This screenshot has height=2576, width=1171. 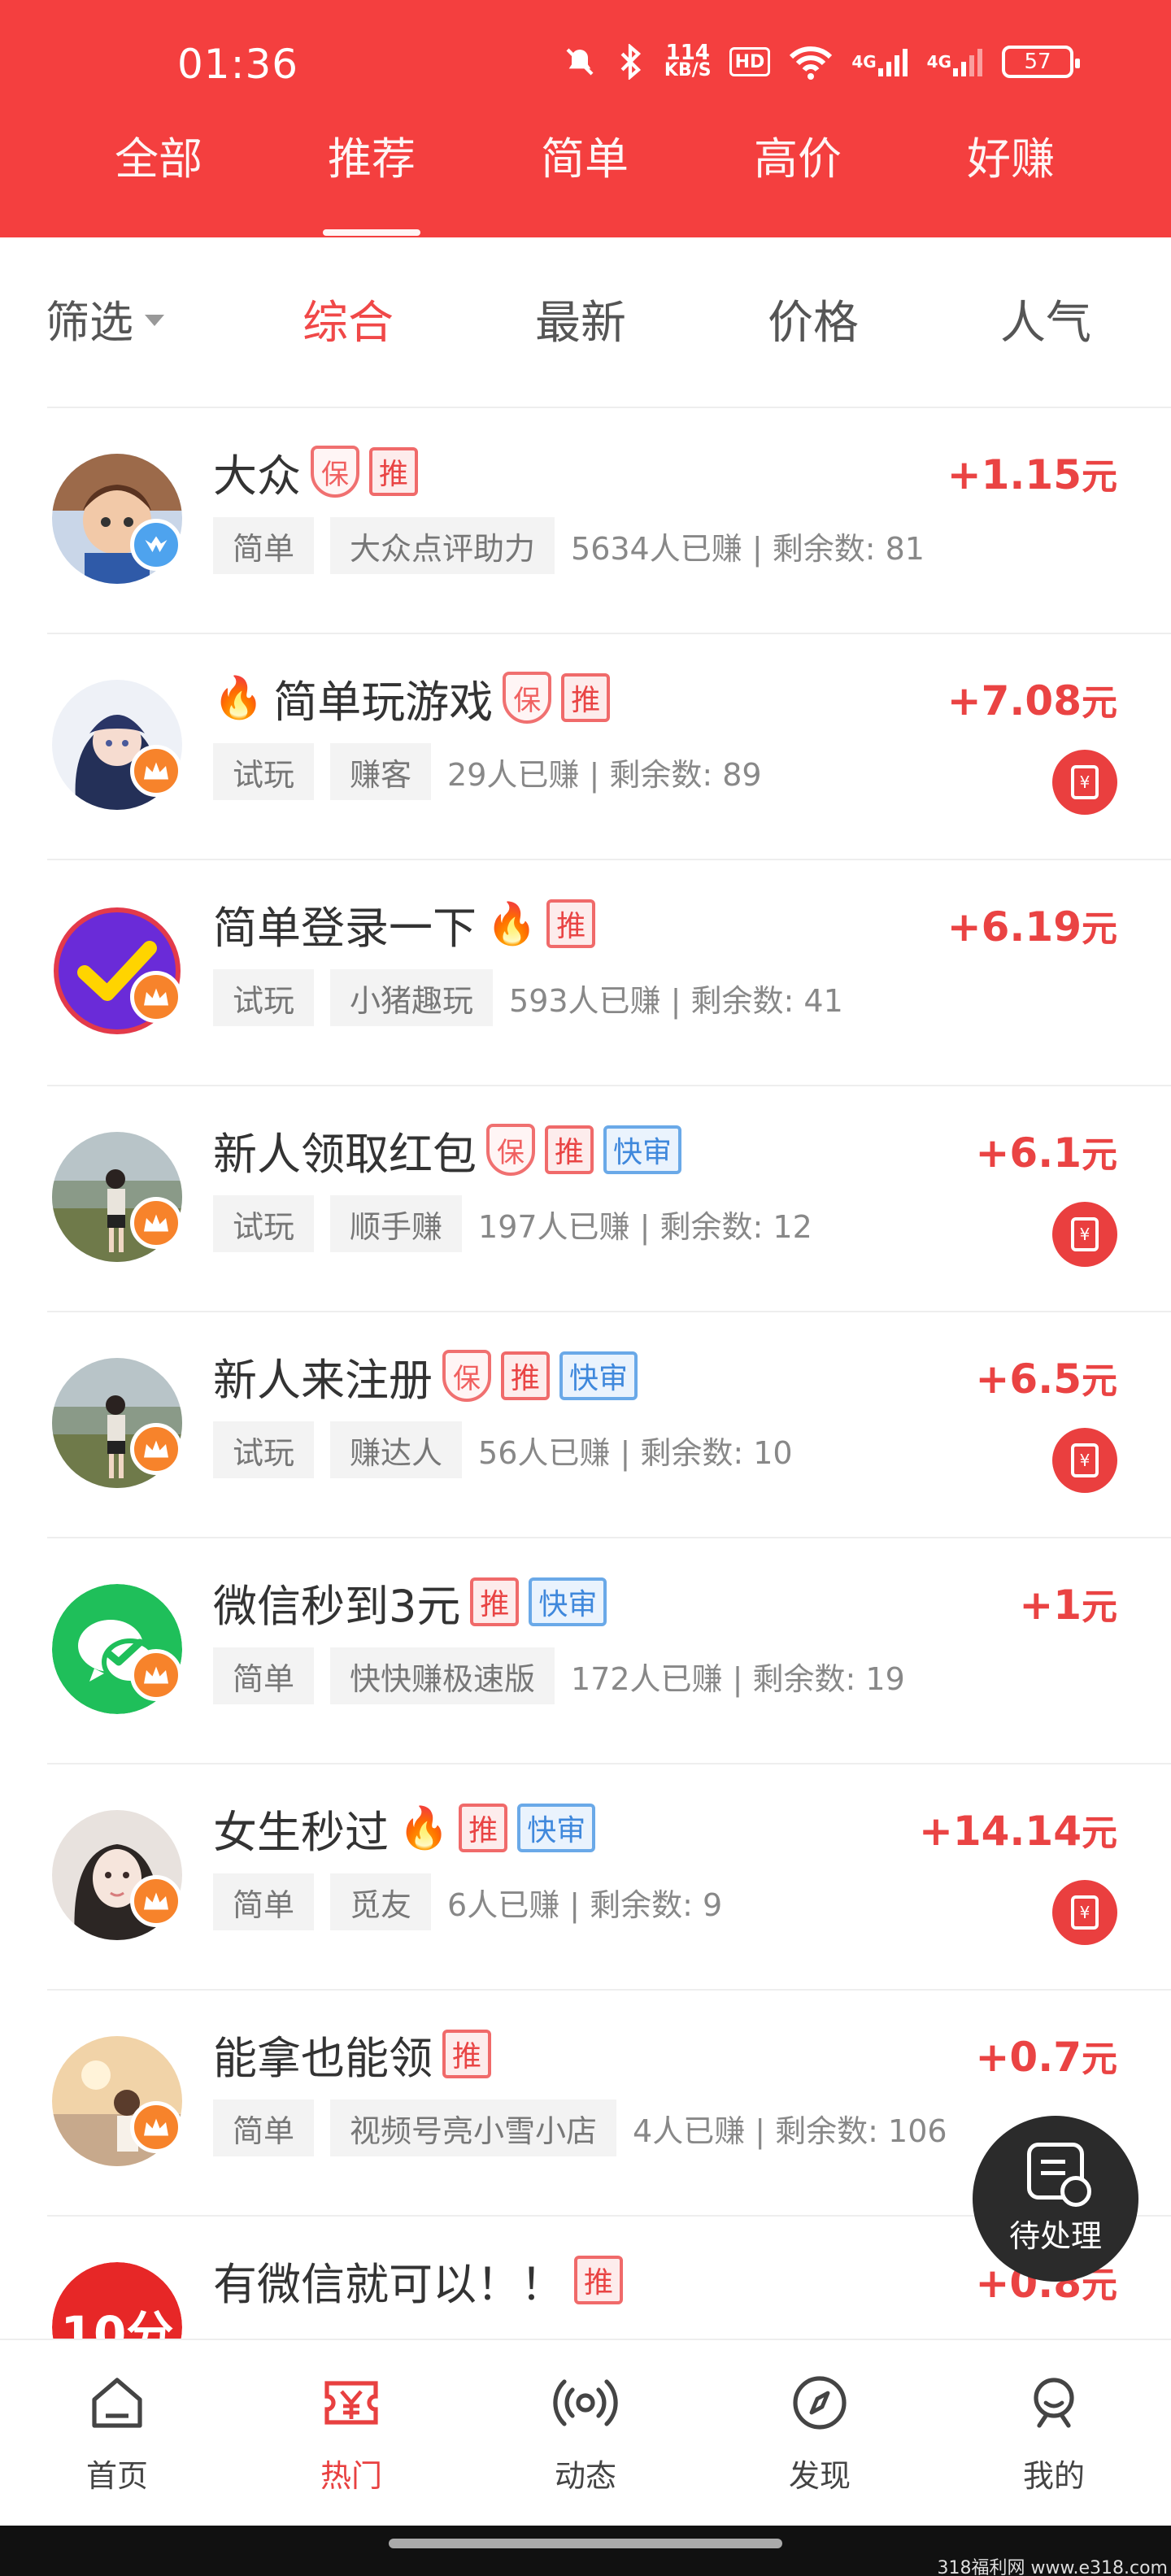 I want to click on reward-amount: +0.7, so click(x=1028, y=2058).